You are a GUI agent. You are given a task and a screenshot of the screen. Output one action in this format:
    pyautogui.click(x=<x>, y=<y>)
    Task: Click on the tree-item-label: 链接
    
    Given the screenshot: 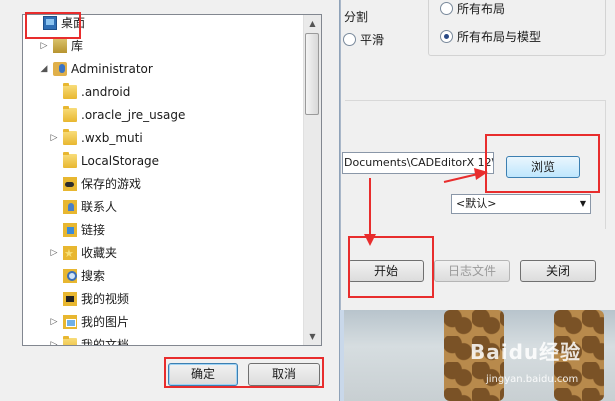 What is the action you would take?
    pyautogui.click(x=93, y=230)
    